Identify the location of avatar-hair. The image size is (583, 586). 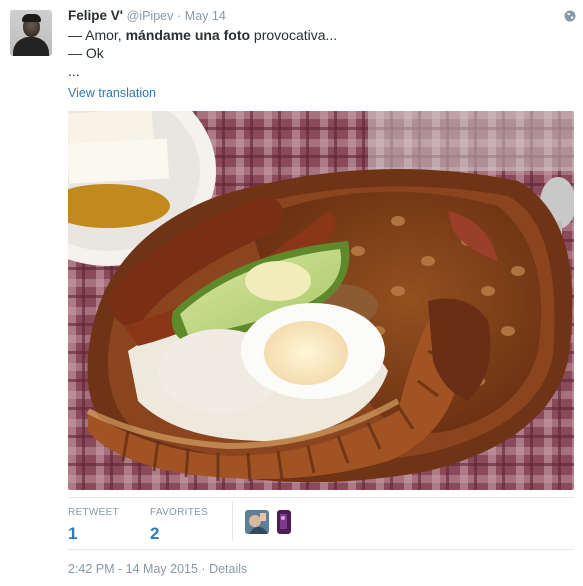
(31, 18).